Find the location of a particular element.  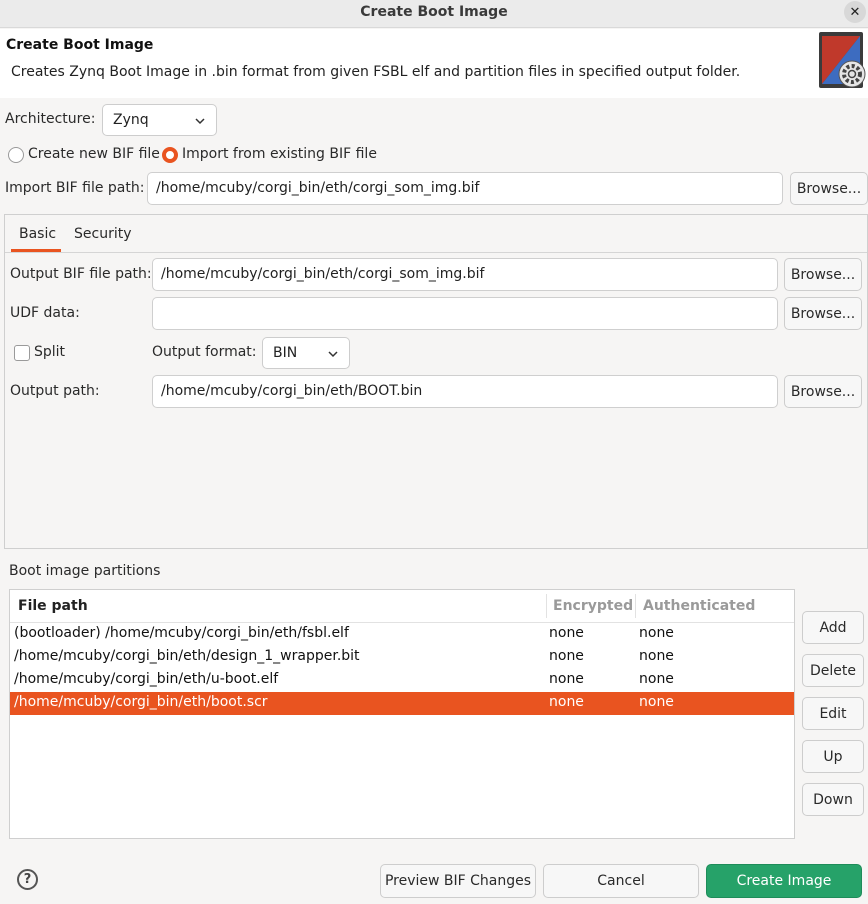

architecture-select: Zynq is located at coordinates (159, 120).